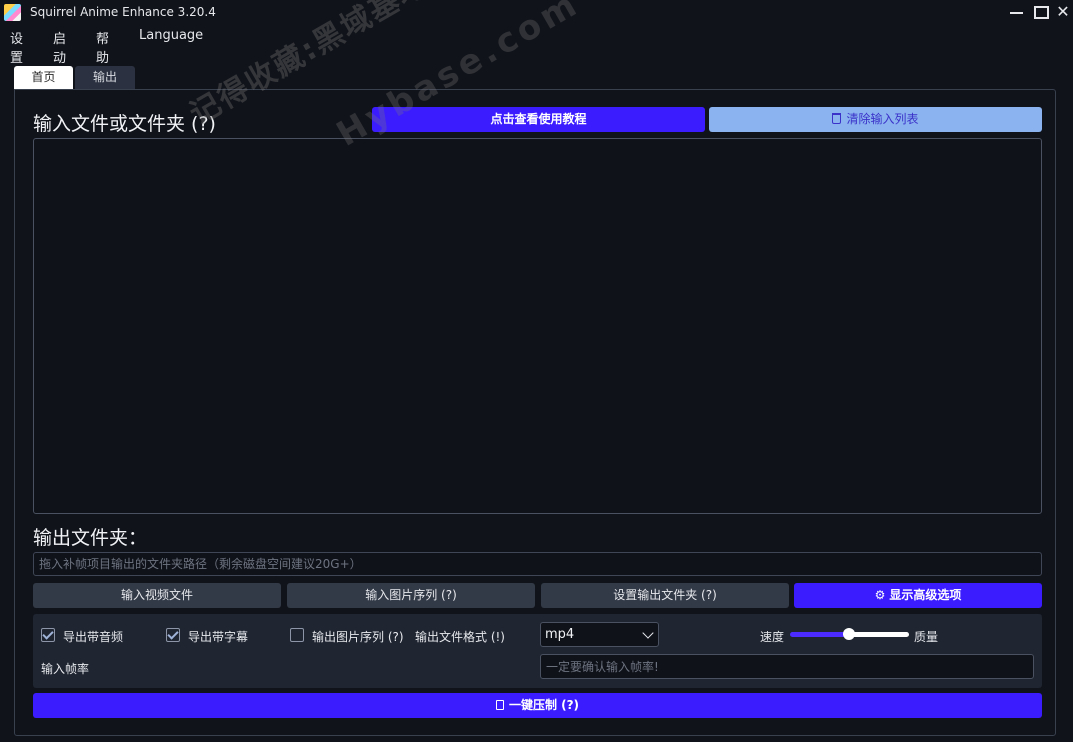 Image resolution: width=1073 pixels, height=742 pixels. I want to click on output-sequence-label: 输出图片序列 (?), so click(358, 637).